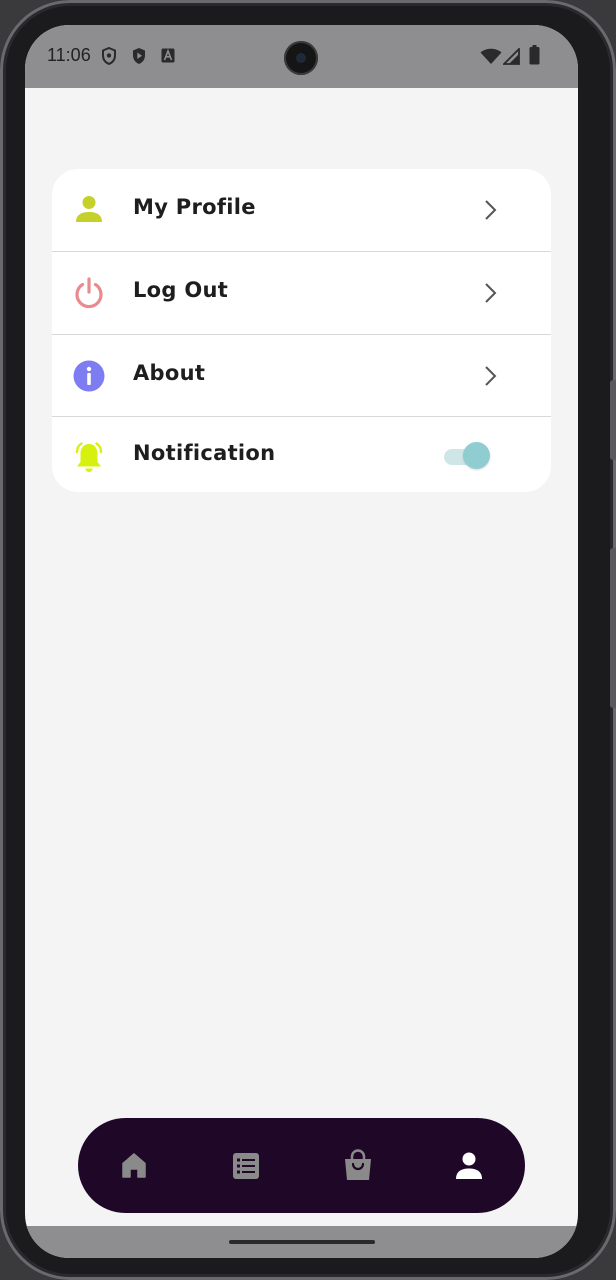 This screenshot has width=616, height=1280. What do you see at coordinates (358, 1166) in the screenshot?
I see `nav-shopping-bag-icon` at bounding box center [358, 1166].